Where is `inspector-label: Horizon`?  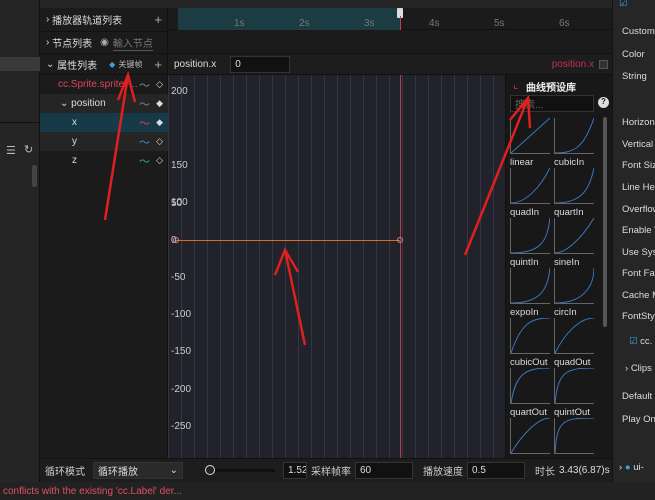 inspector-label: Horizon is located at coordinates (638, 122).